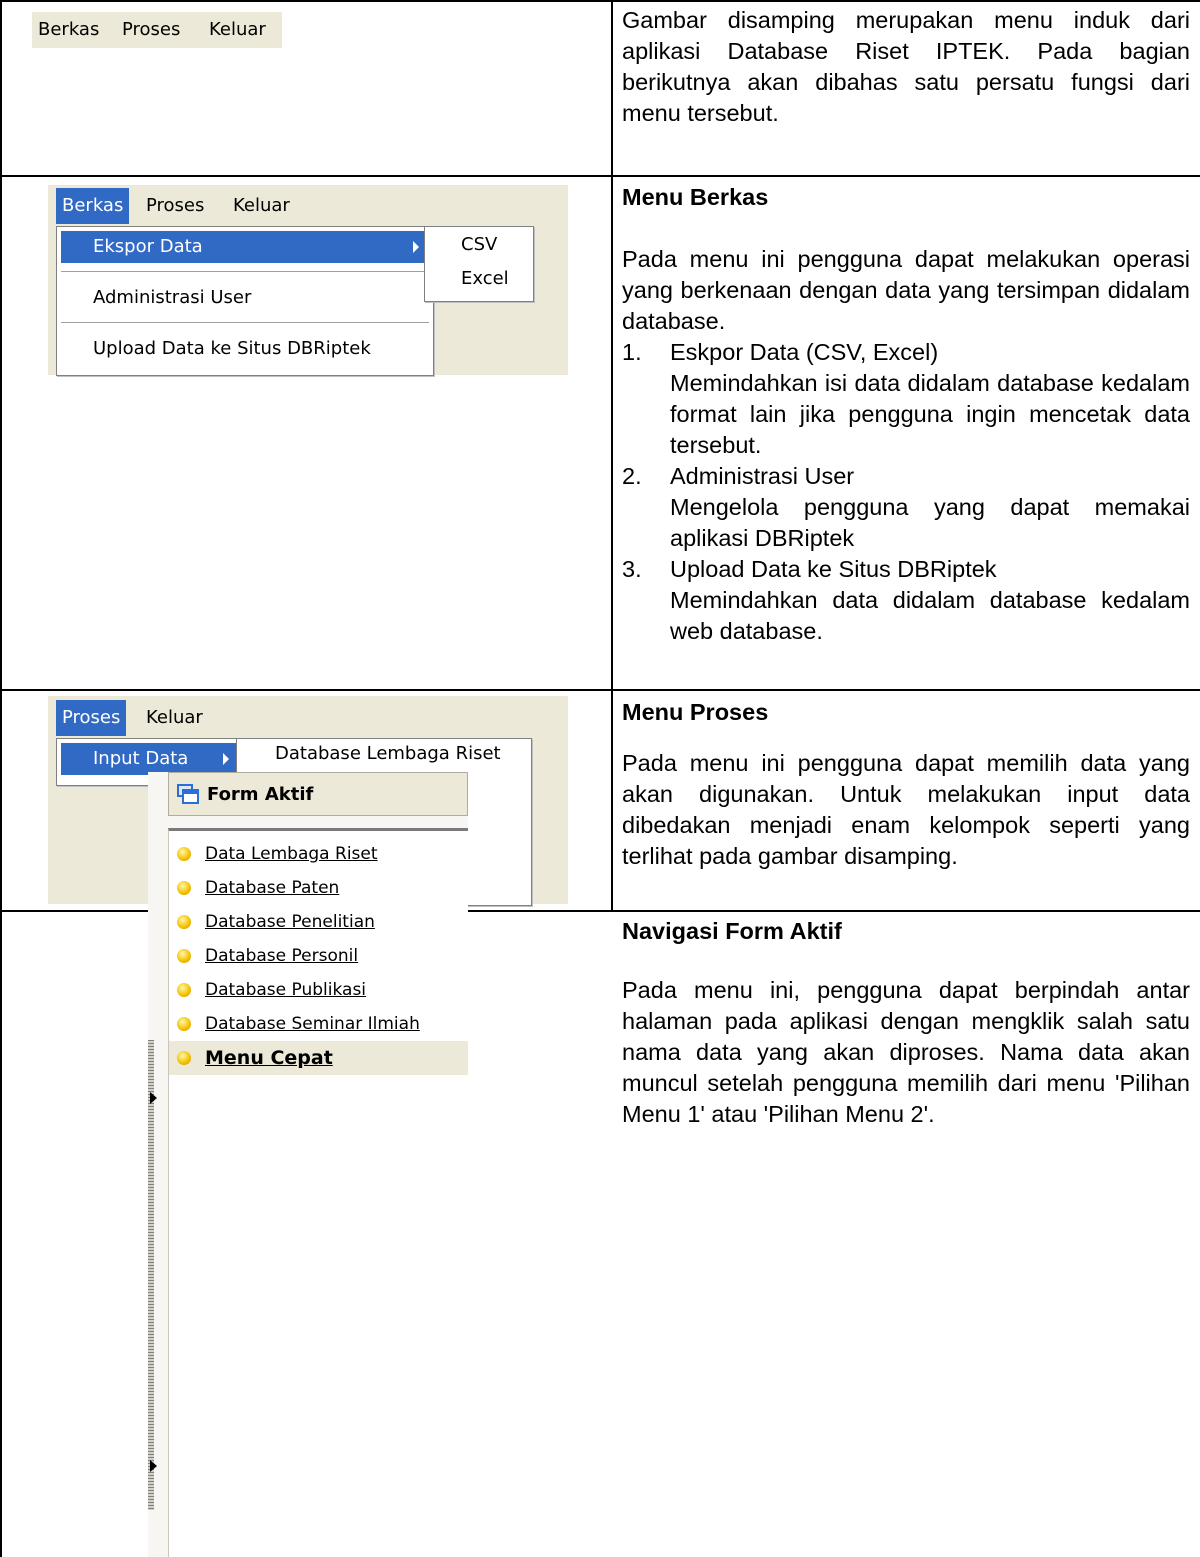 Image resolution: width=1200 pixels, height=1557 pixels. What do you see at coordinates (479, 279) in the screenshot?
I see `submenu-item-excel: Excel` at bounding box center [479, 279].